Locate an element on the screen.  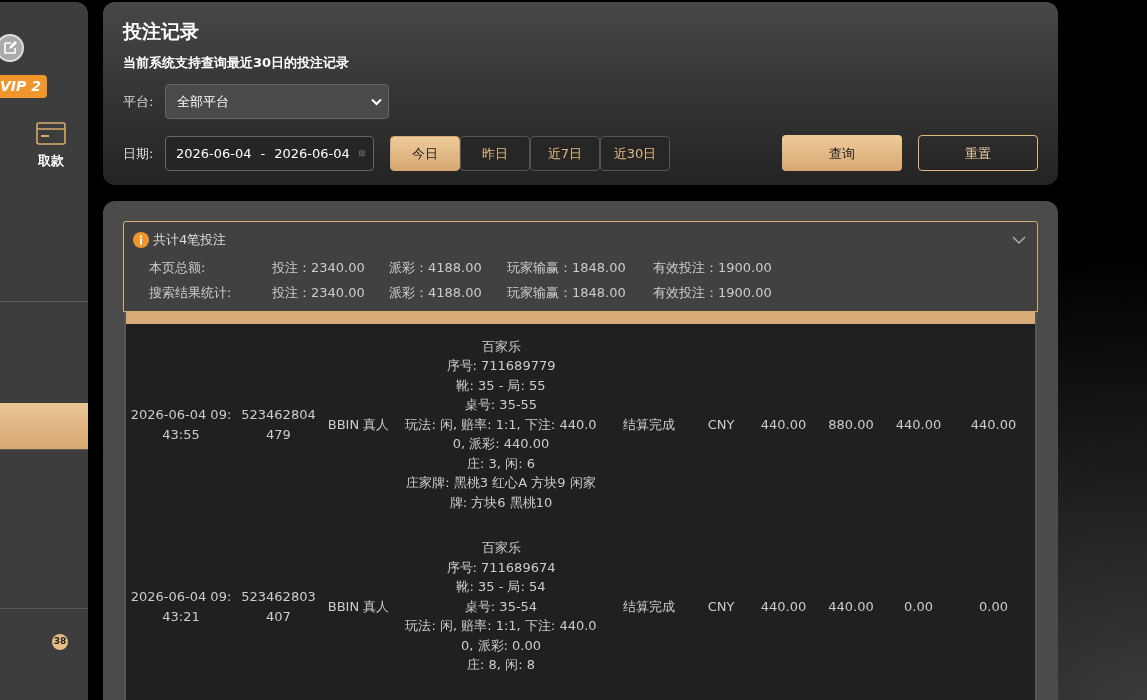
table-cell-text: 523462804479 is located at coordinates (278, 425).